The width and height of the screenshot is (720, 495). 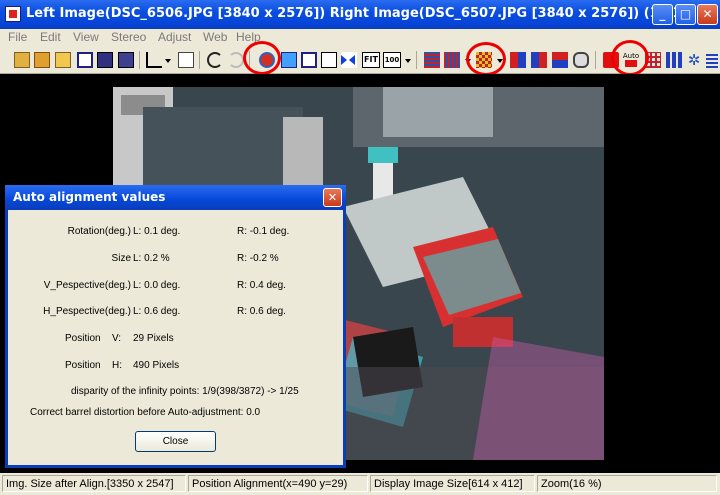 What do you see at coordinates (87, 311) in the screenshot?
I see `h-perspective-label: H_Pespective(deg.)` at bounding box center [87, 311].